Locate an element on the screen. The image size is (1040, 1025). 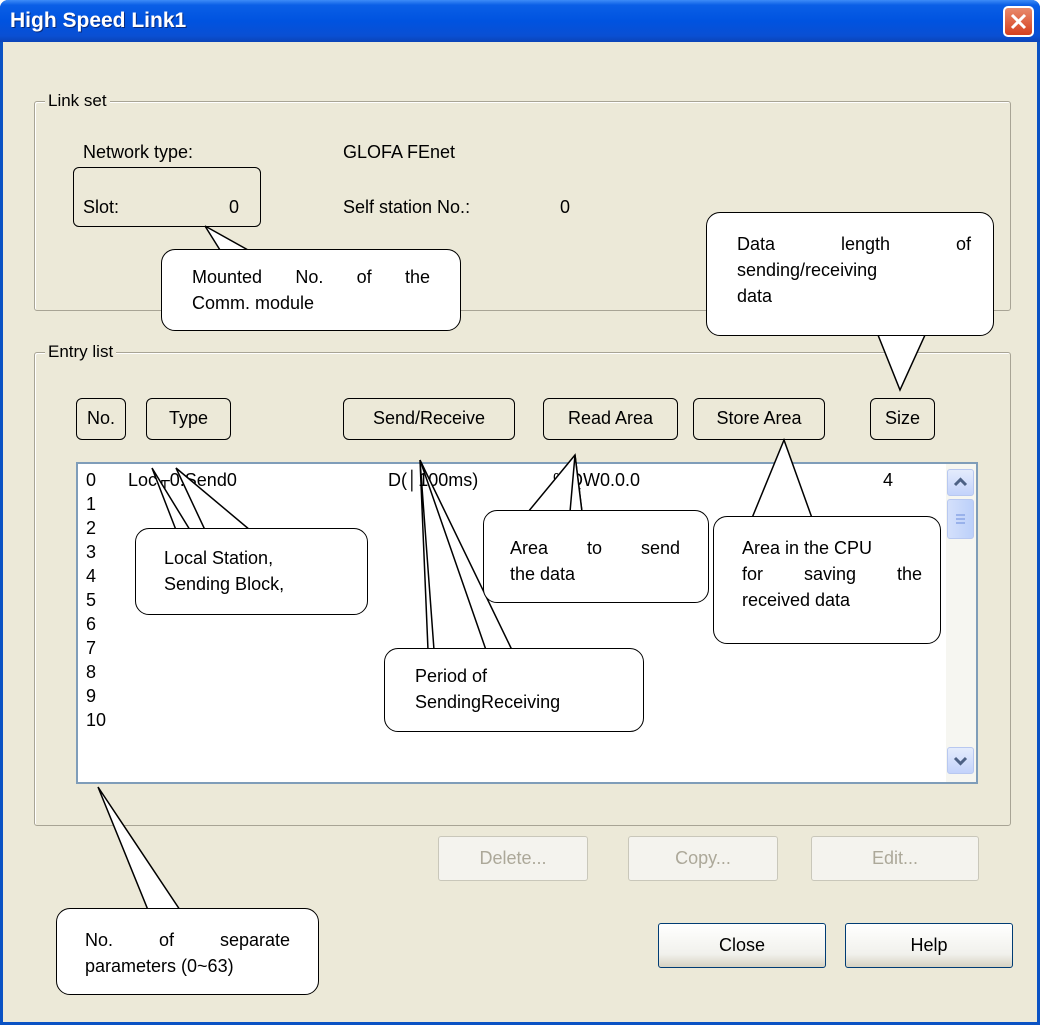
row-read-area: %QW0.0.0 is located at coordinates (597, 480).